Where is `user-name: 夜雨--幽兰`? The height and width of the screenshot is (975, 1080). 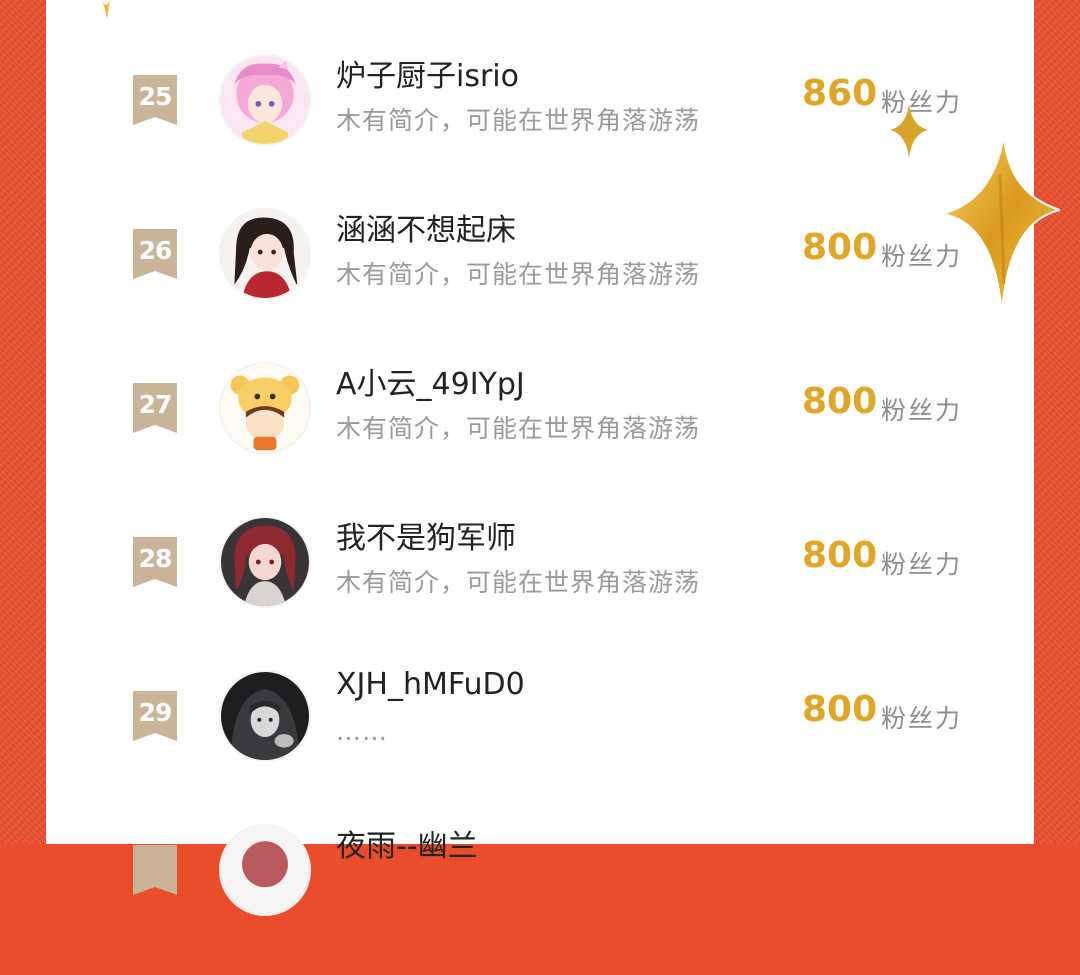 user-name: 夜雨--幽兰 is located at coordinates (407, 843).